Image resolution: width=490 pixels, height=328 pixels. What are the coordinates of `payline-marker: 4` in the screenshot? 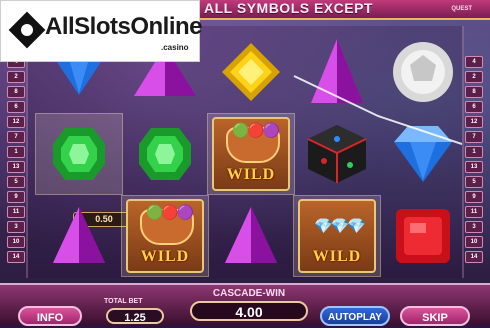 It's located at (474, 62).